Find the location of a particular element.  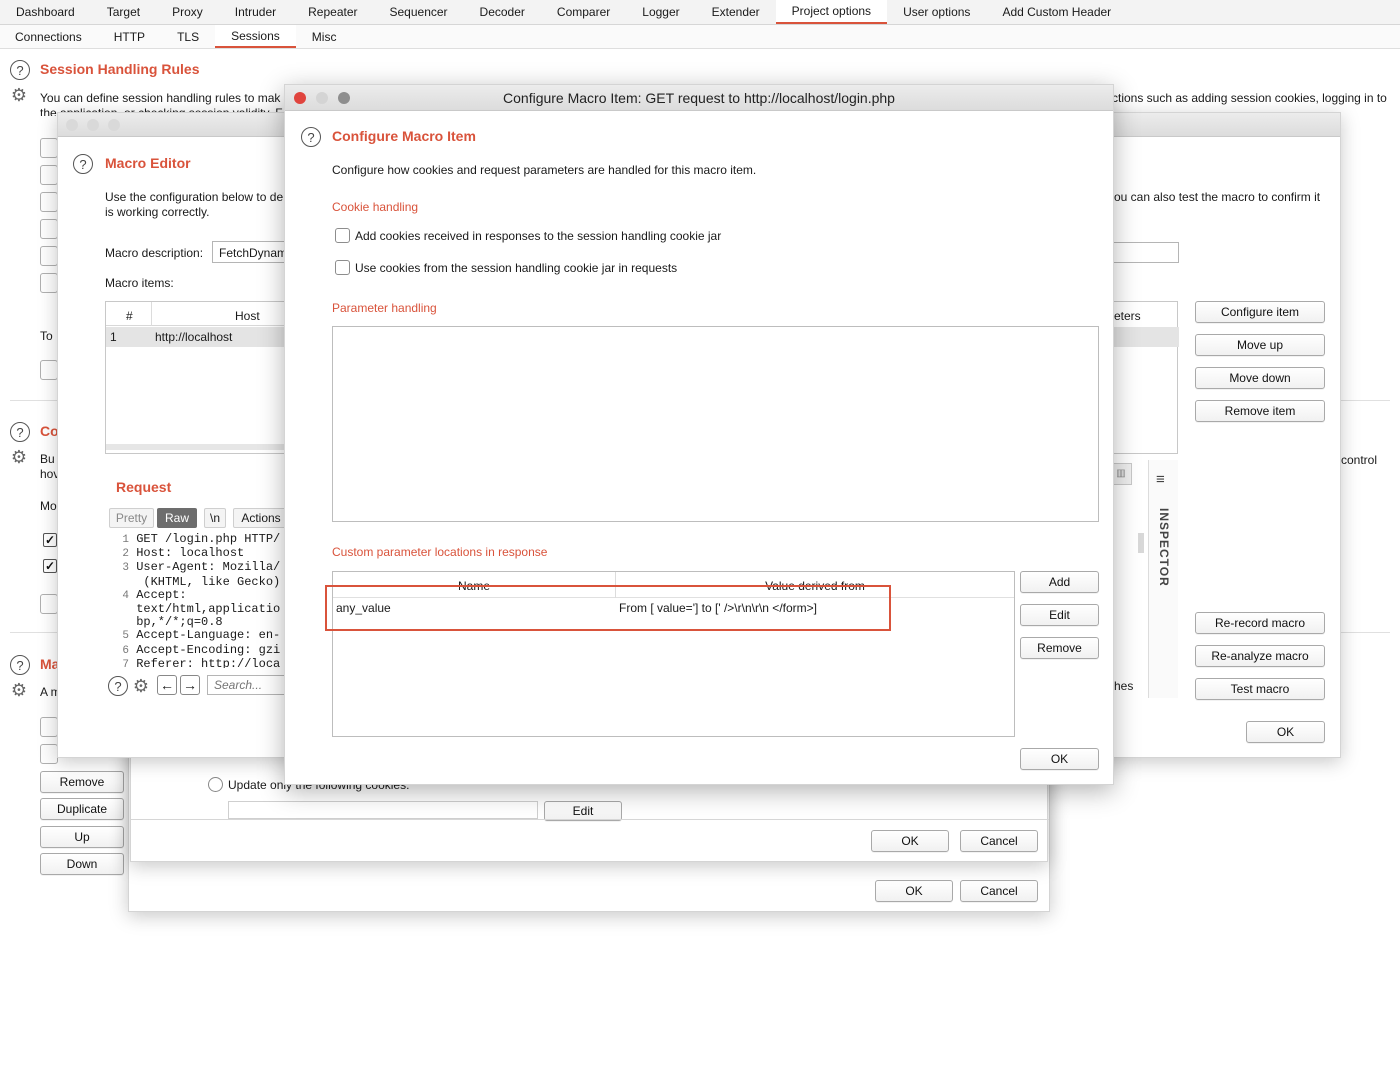

duplicate-macro-button: Duplicate is located at coordinates (82, 809).